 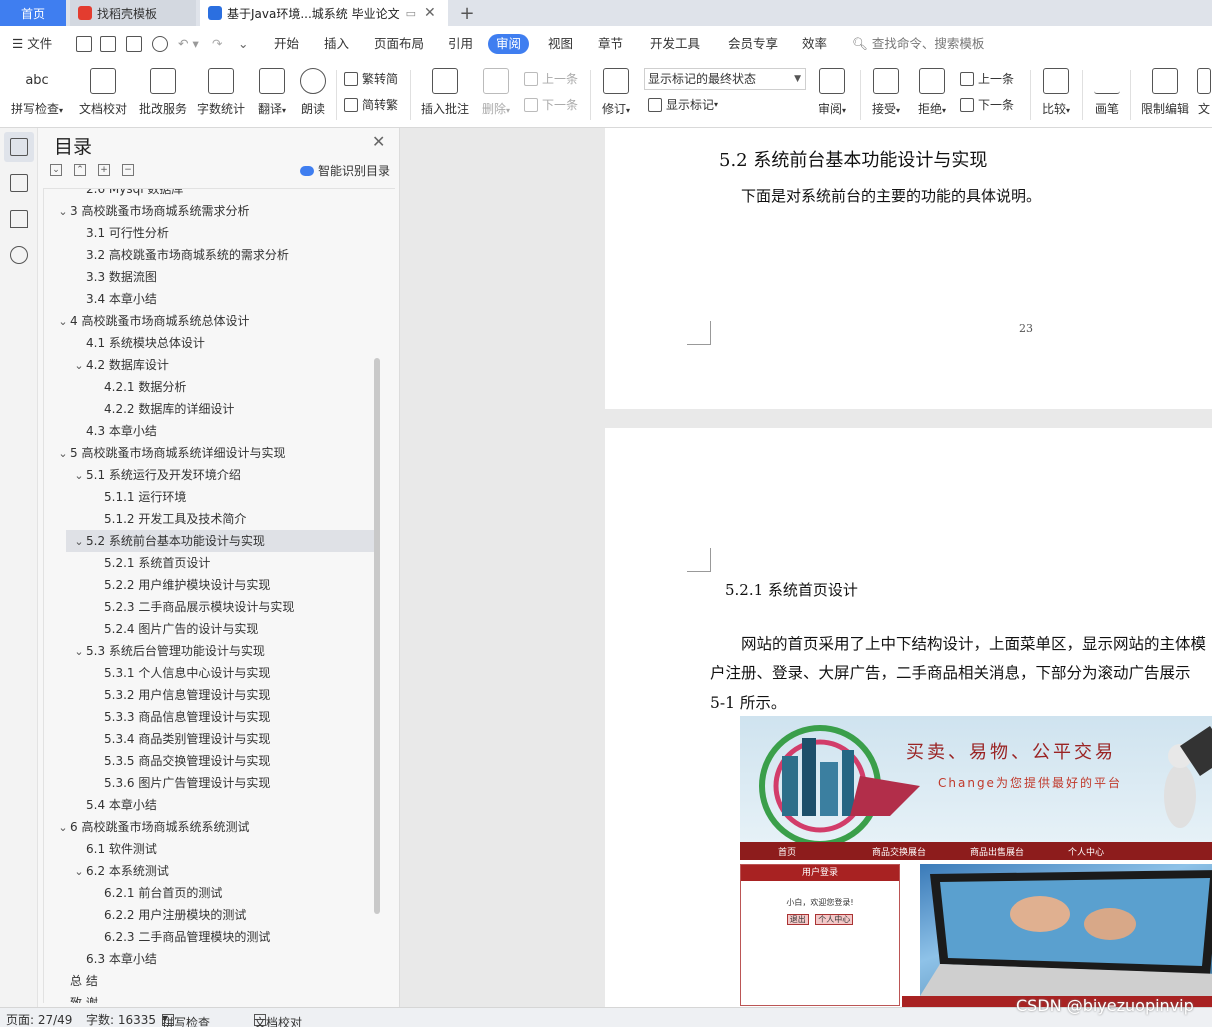 I want to click on toc-item: 4.2.2 数据库的详细设计, so click(x=209, y=409).